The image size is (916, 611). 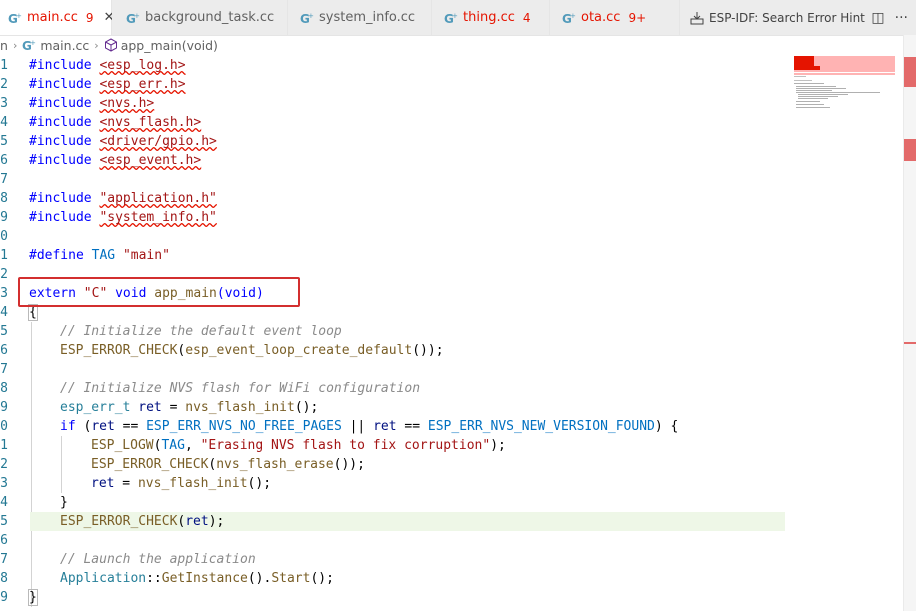 I want to click on code-line: 29}, so click(x=19, y=597).